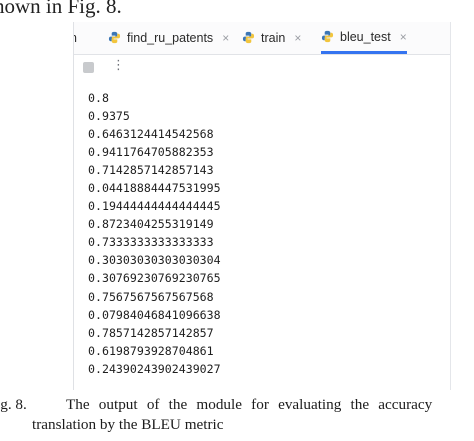  Describe the element at coordinates (154, 206) in the screenshot. I see `output-line: 0.19444444444444445` at that location.